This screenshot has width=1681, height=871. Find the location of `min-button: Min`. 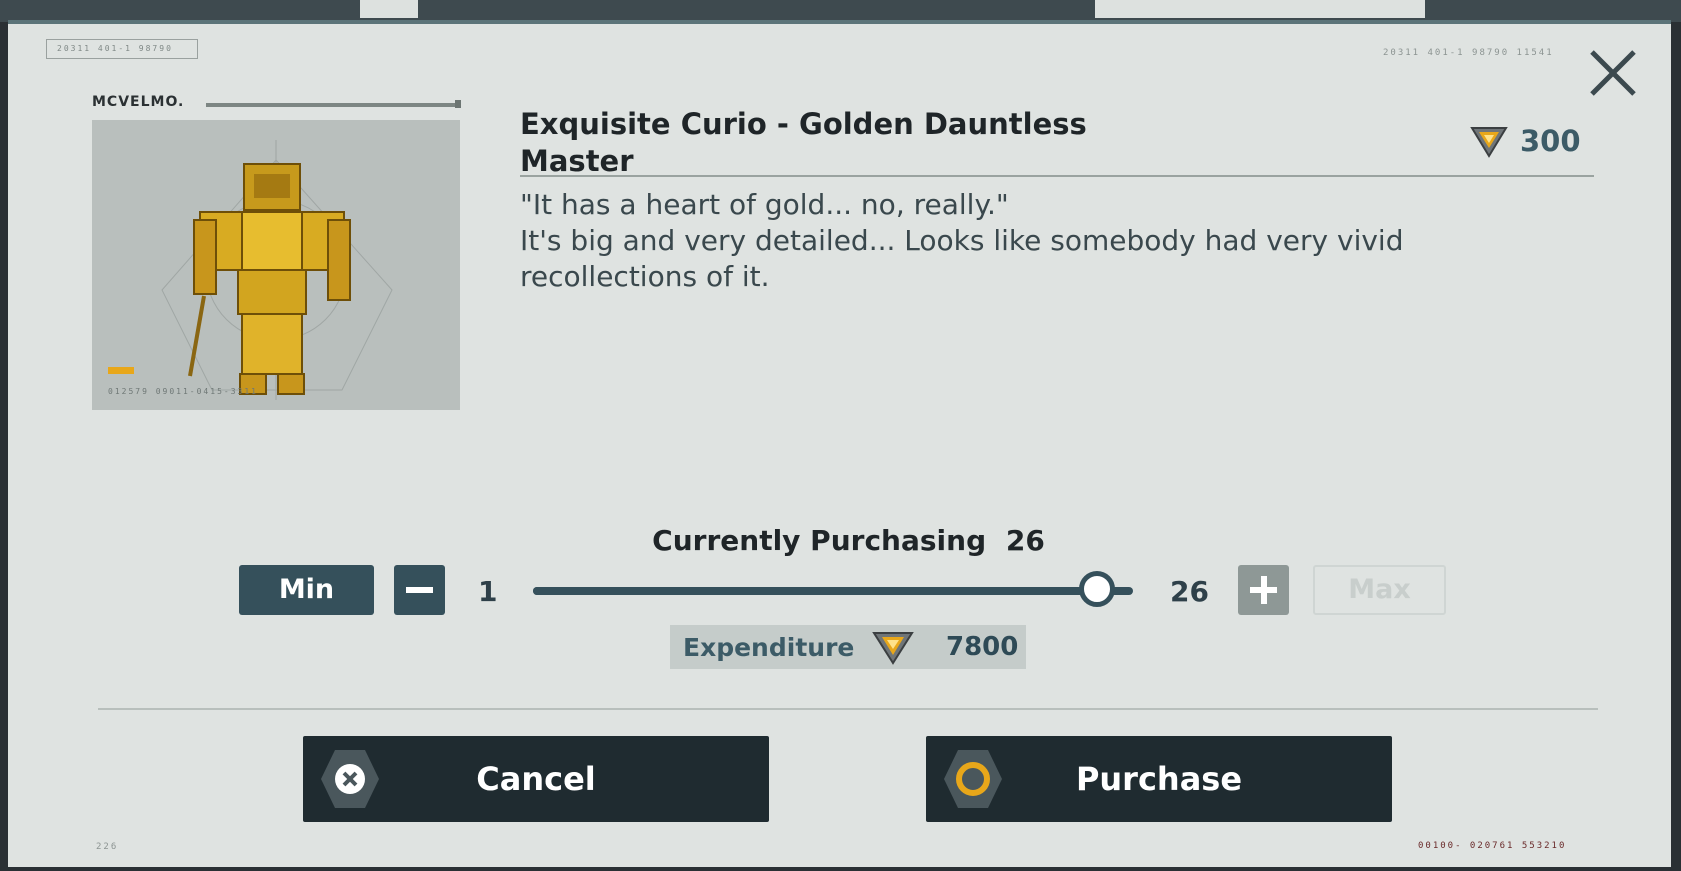

min-button: Min is located at coordinates (306, 590).